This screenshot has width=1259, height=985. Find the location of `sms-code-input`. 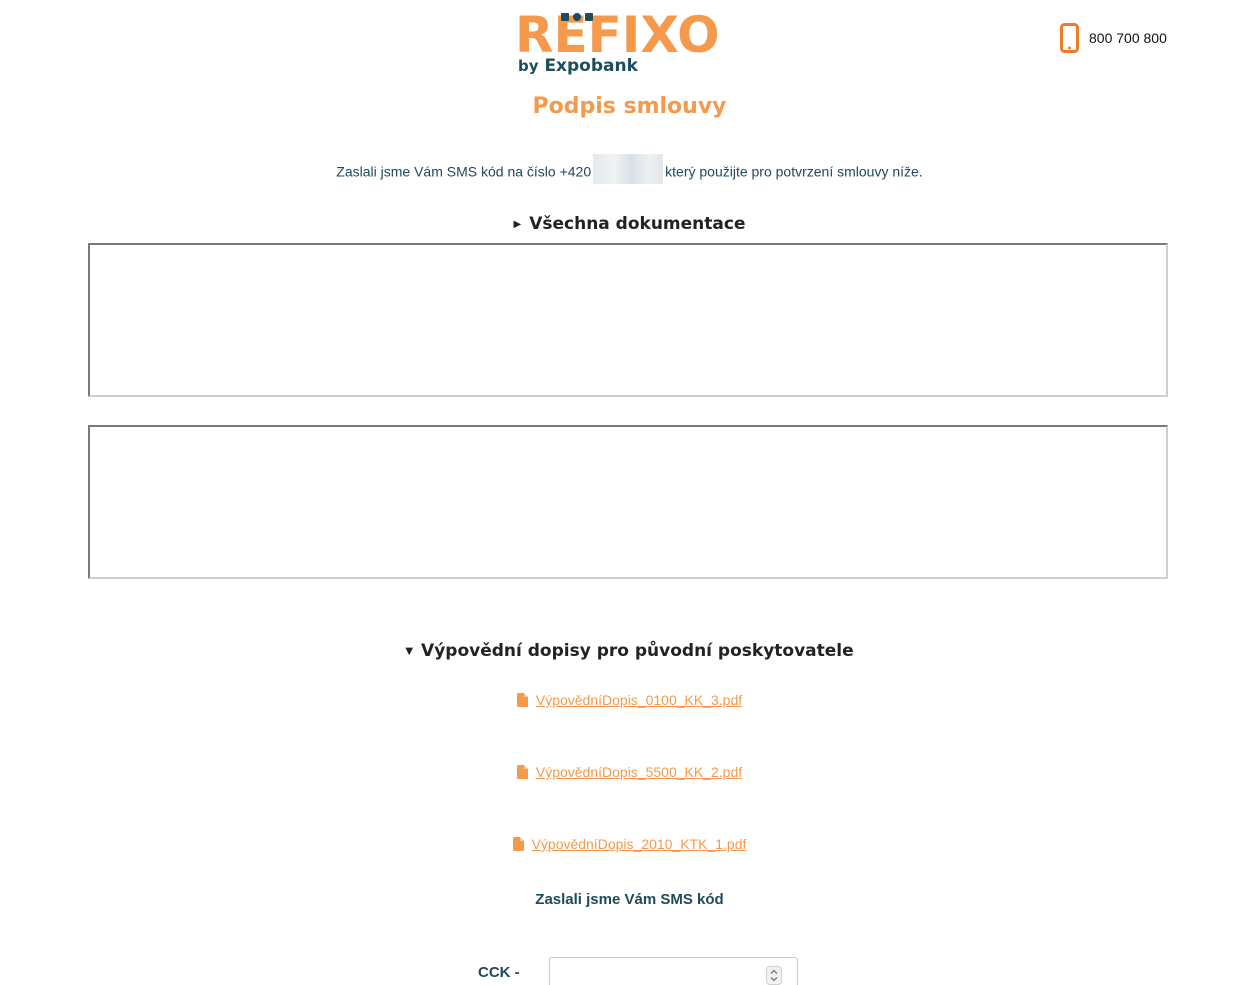

sms-code-input is located at coordinates (673, 971).